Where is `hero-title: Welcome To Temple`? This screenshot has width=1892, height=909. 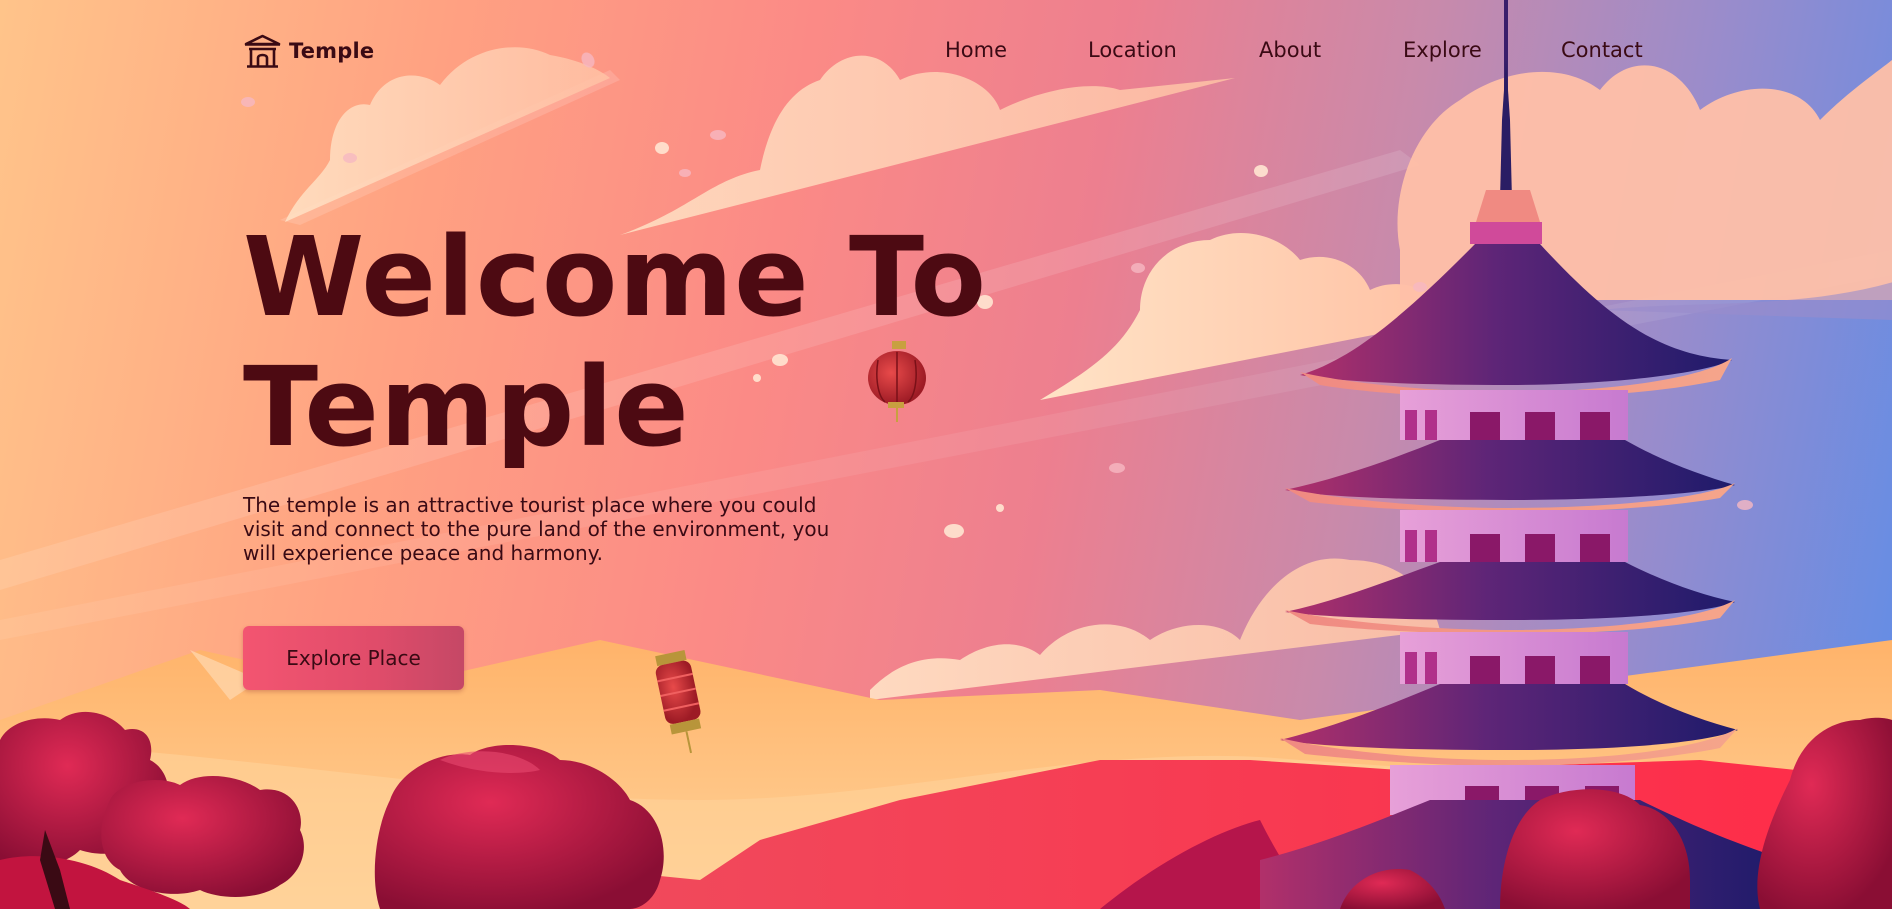 hero-title: Welcome To Temple is located at coordinates (643, 342).